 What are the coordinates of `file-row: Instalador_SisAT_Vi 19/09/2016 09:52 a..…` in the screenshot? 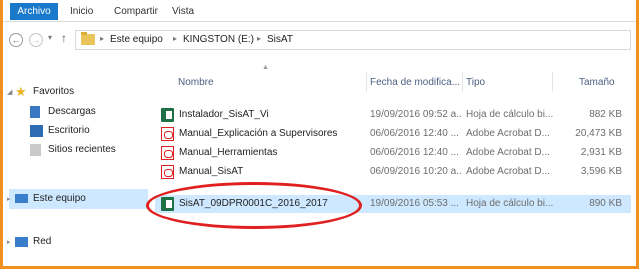 It's located at (393, 115).